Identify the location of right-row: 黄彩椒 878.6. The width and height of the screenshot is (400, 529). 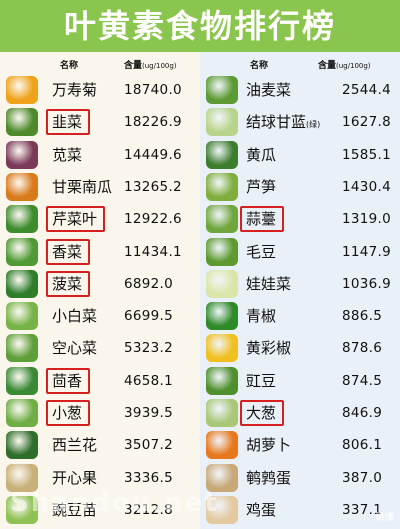
(300, 348).